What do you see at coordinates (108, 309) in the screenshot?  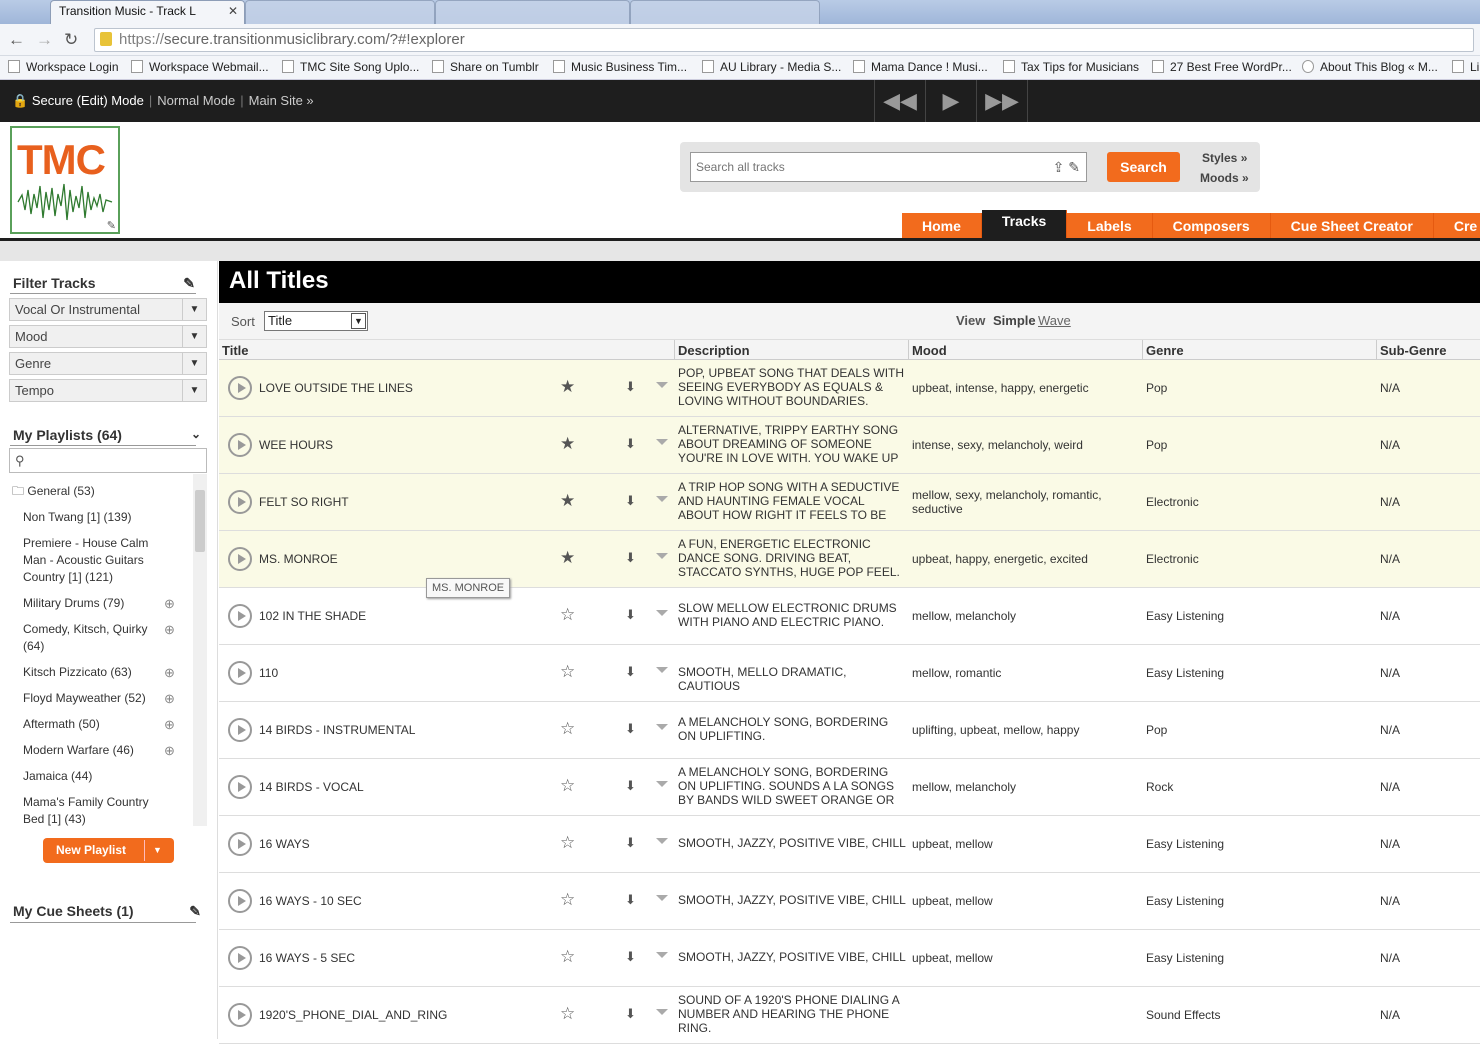 I see `filter-vocal-dropdown: Vocal Or Instrumental ▼` at bounding box center [108, 309].